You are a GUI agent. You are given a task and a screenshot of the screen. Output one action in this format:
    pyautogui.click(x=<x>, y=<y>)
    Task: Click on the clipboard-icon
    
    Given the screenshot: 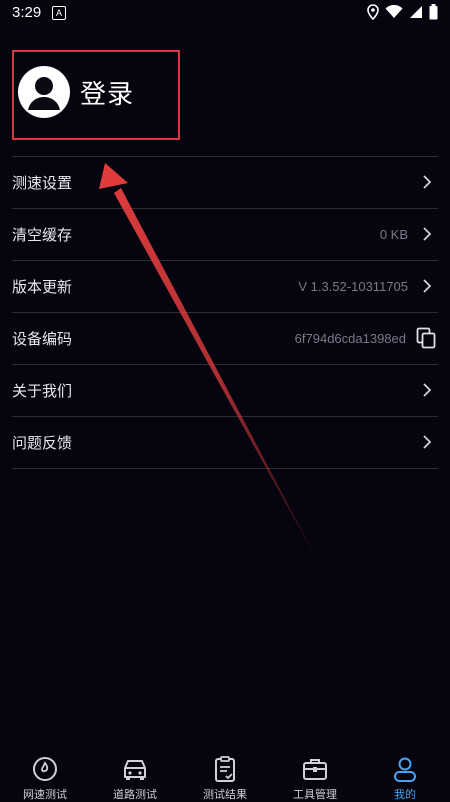 What is the action you would take?
    pyautogui.click(x=225, y=769)
    